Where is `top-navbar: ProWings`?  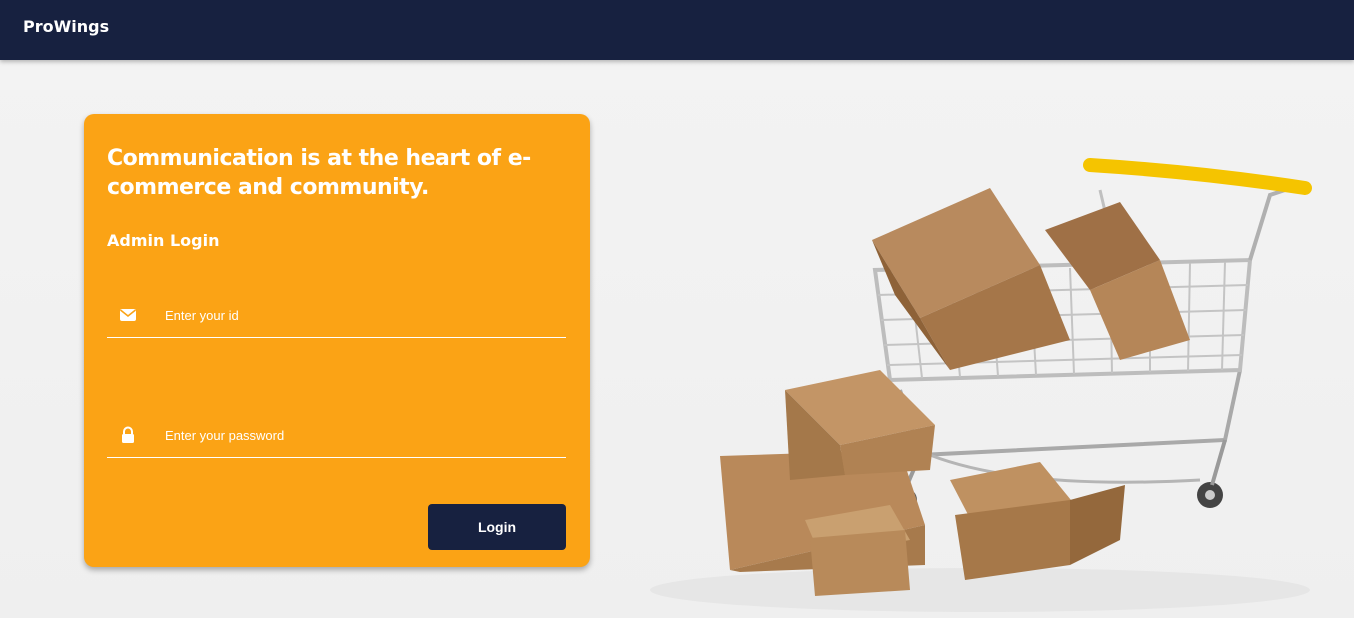
top-navbar: ProWings is located at coordinates (677, 30).